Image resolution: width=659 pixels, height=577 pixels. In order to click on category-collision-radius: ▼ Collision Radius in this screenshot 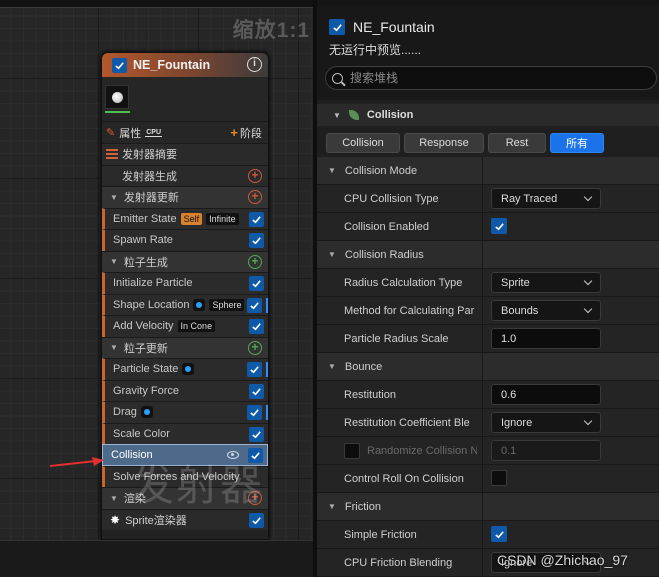, I will do `click(488, 255)`.